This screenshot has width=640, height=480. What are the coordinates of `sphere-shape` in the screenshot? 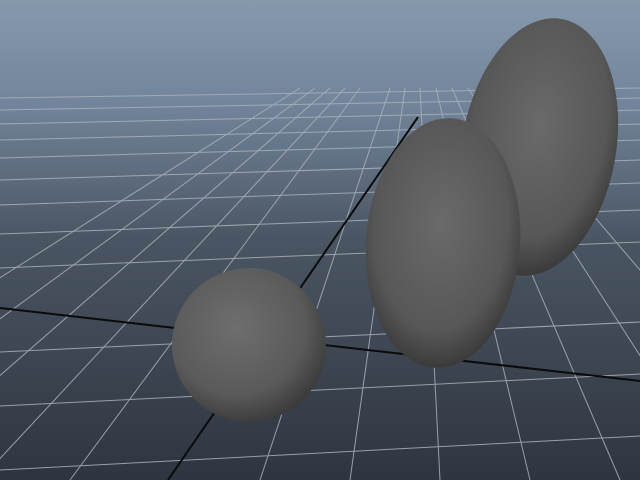 It's located at (249, 345).